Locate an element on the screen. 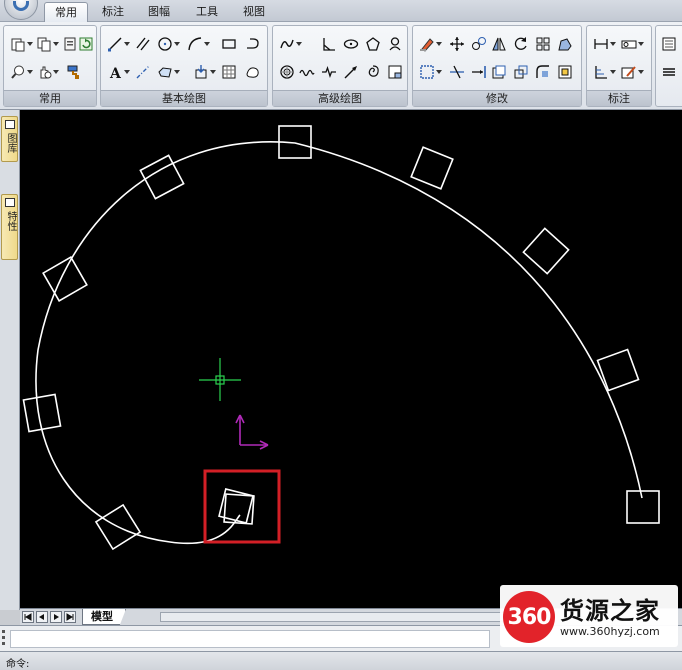  command-prompt: 命令: is located at coordinates (17, 662).